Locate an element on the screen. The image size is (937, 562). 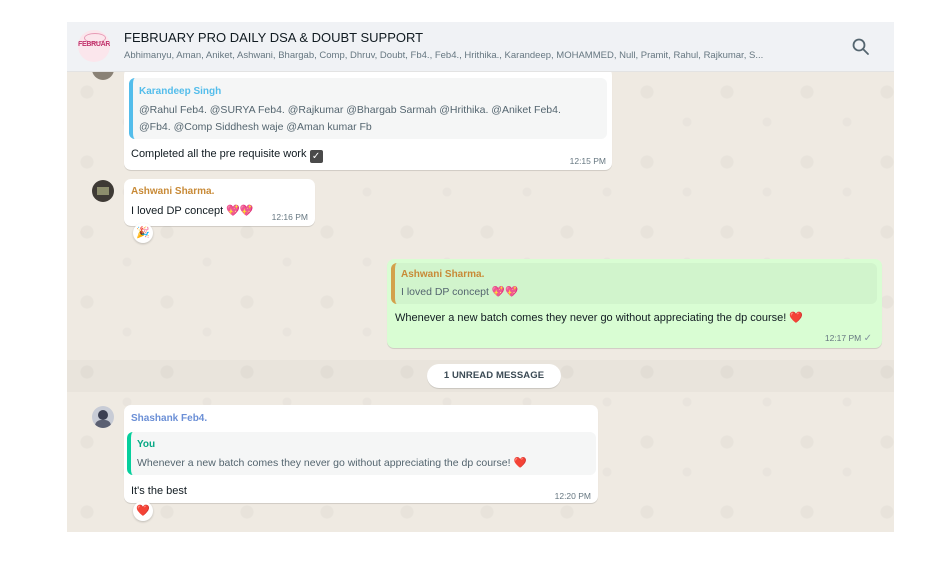
quoted-text-line: I loved DP concept 💖💖 is located at coordinates (459, 291).